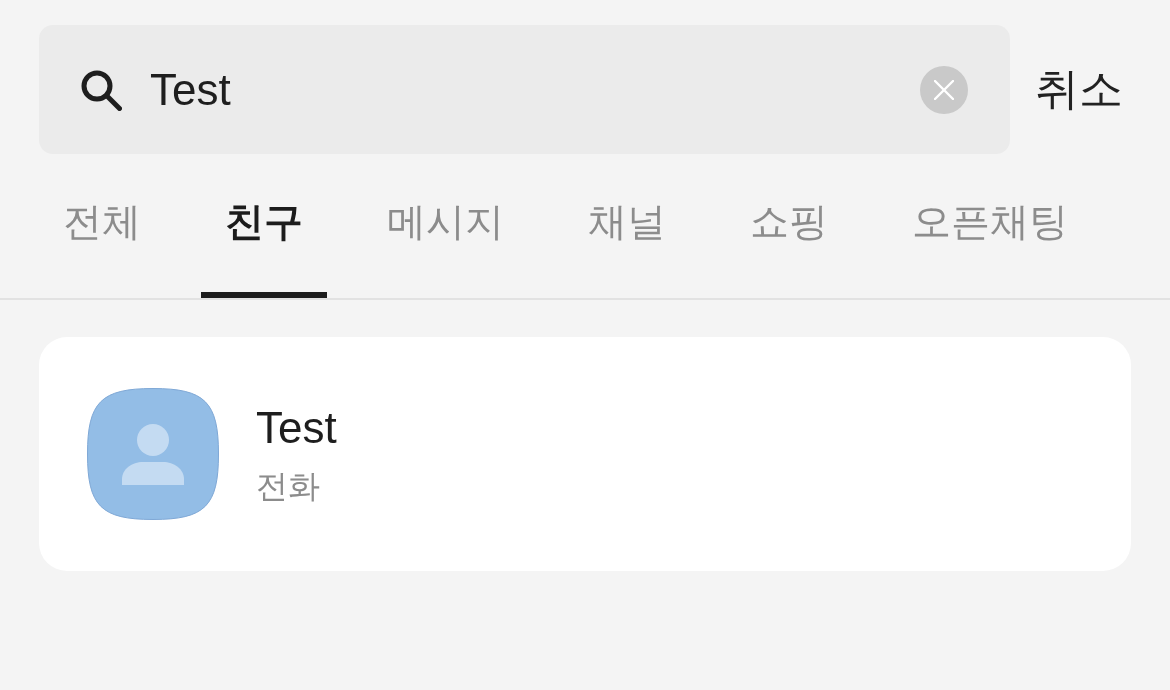 The height and width of the screenshot is (690, 1170). I want to click on clear-button, so click(944, 89).